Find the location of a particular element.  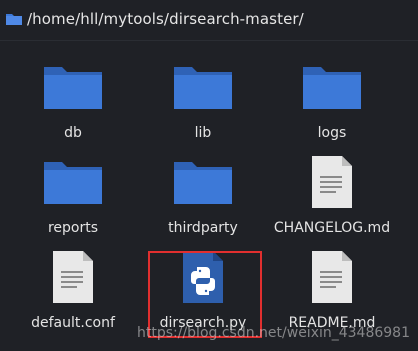

folder-item-db: db is located at coordinates (73, 103).